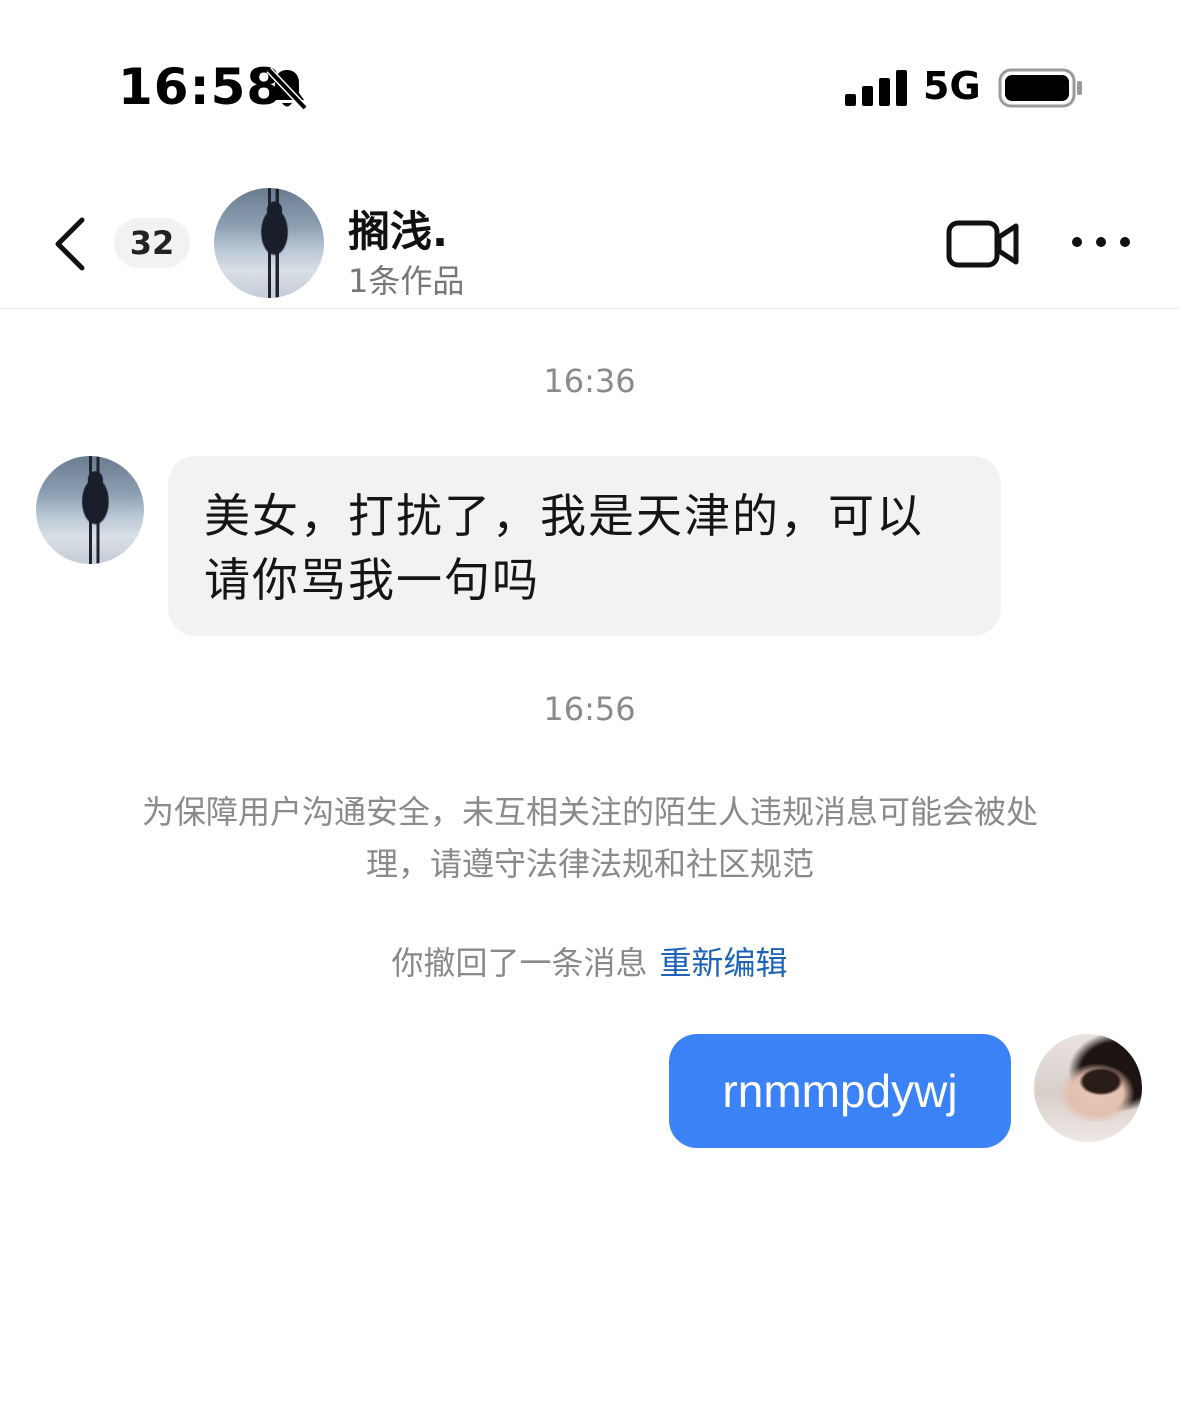 This screenshot has width=1179, height=1409. What do you see at coordinates (724, 963) in the screenshot?
I see `reedit-link: 重新编辑` at bounding box center [724, 963].